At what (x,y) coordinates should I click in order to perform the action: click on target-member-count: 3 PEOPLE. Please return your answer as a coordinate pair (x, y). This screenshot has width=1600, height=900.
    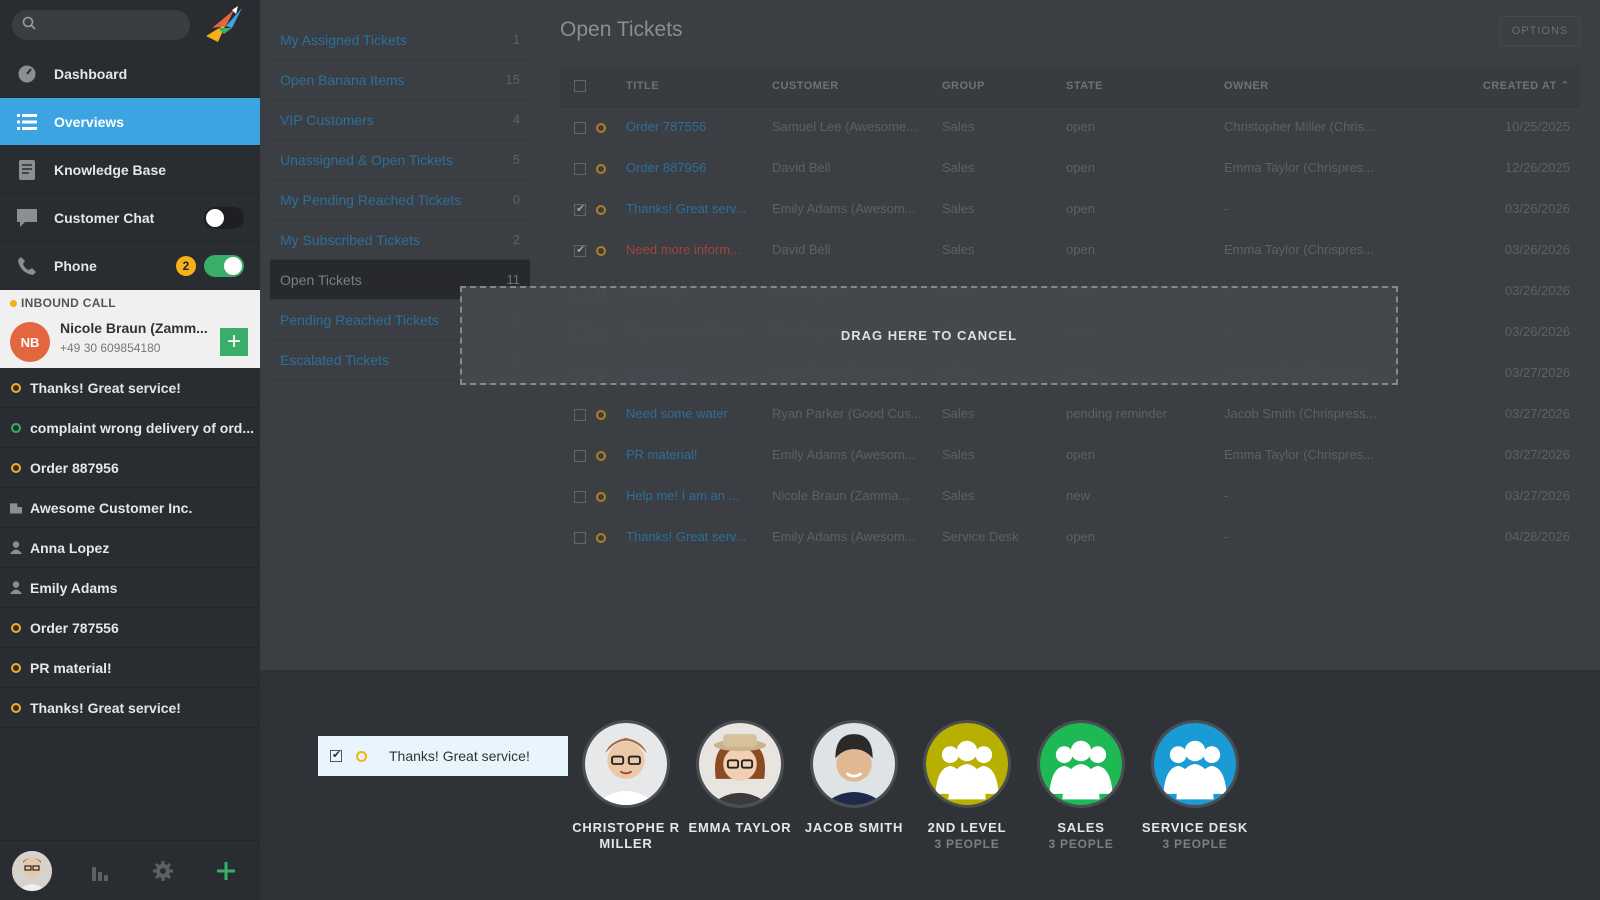
    Looking at the image, I should click on (967, 844).